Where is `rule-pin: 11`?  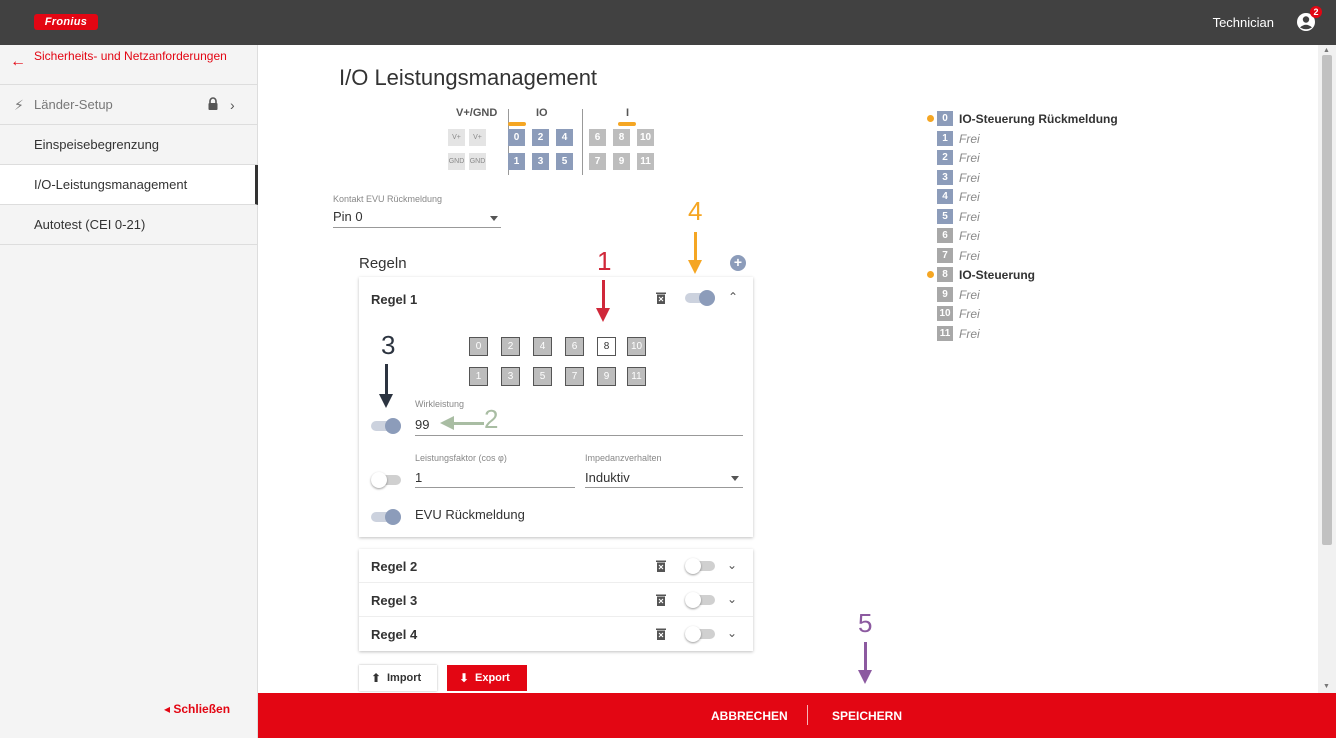 rule-pin: 11 is located at coordinates (636, 376).